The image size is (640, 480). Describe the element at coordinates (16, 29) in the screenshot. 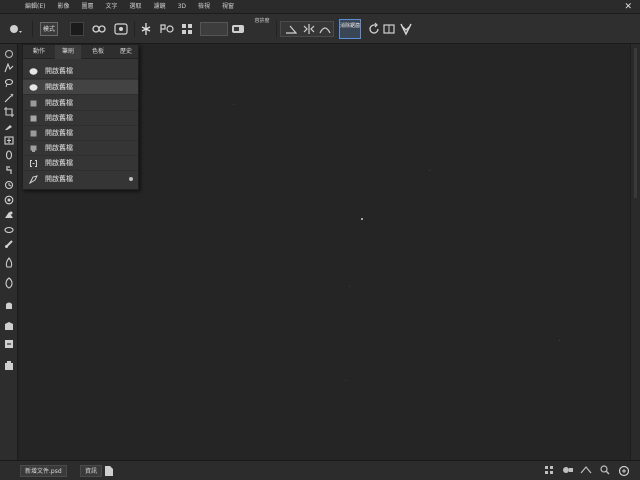

I see `tool-preset-icon` at that location.